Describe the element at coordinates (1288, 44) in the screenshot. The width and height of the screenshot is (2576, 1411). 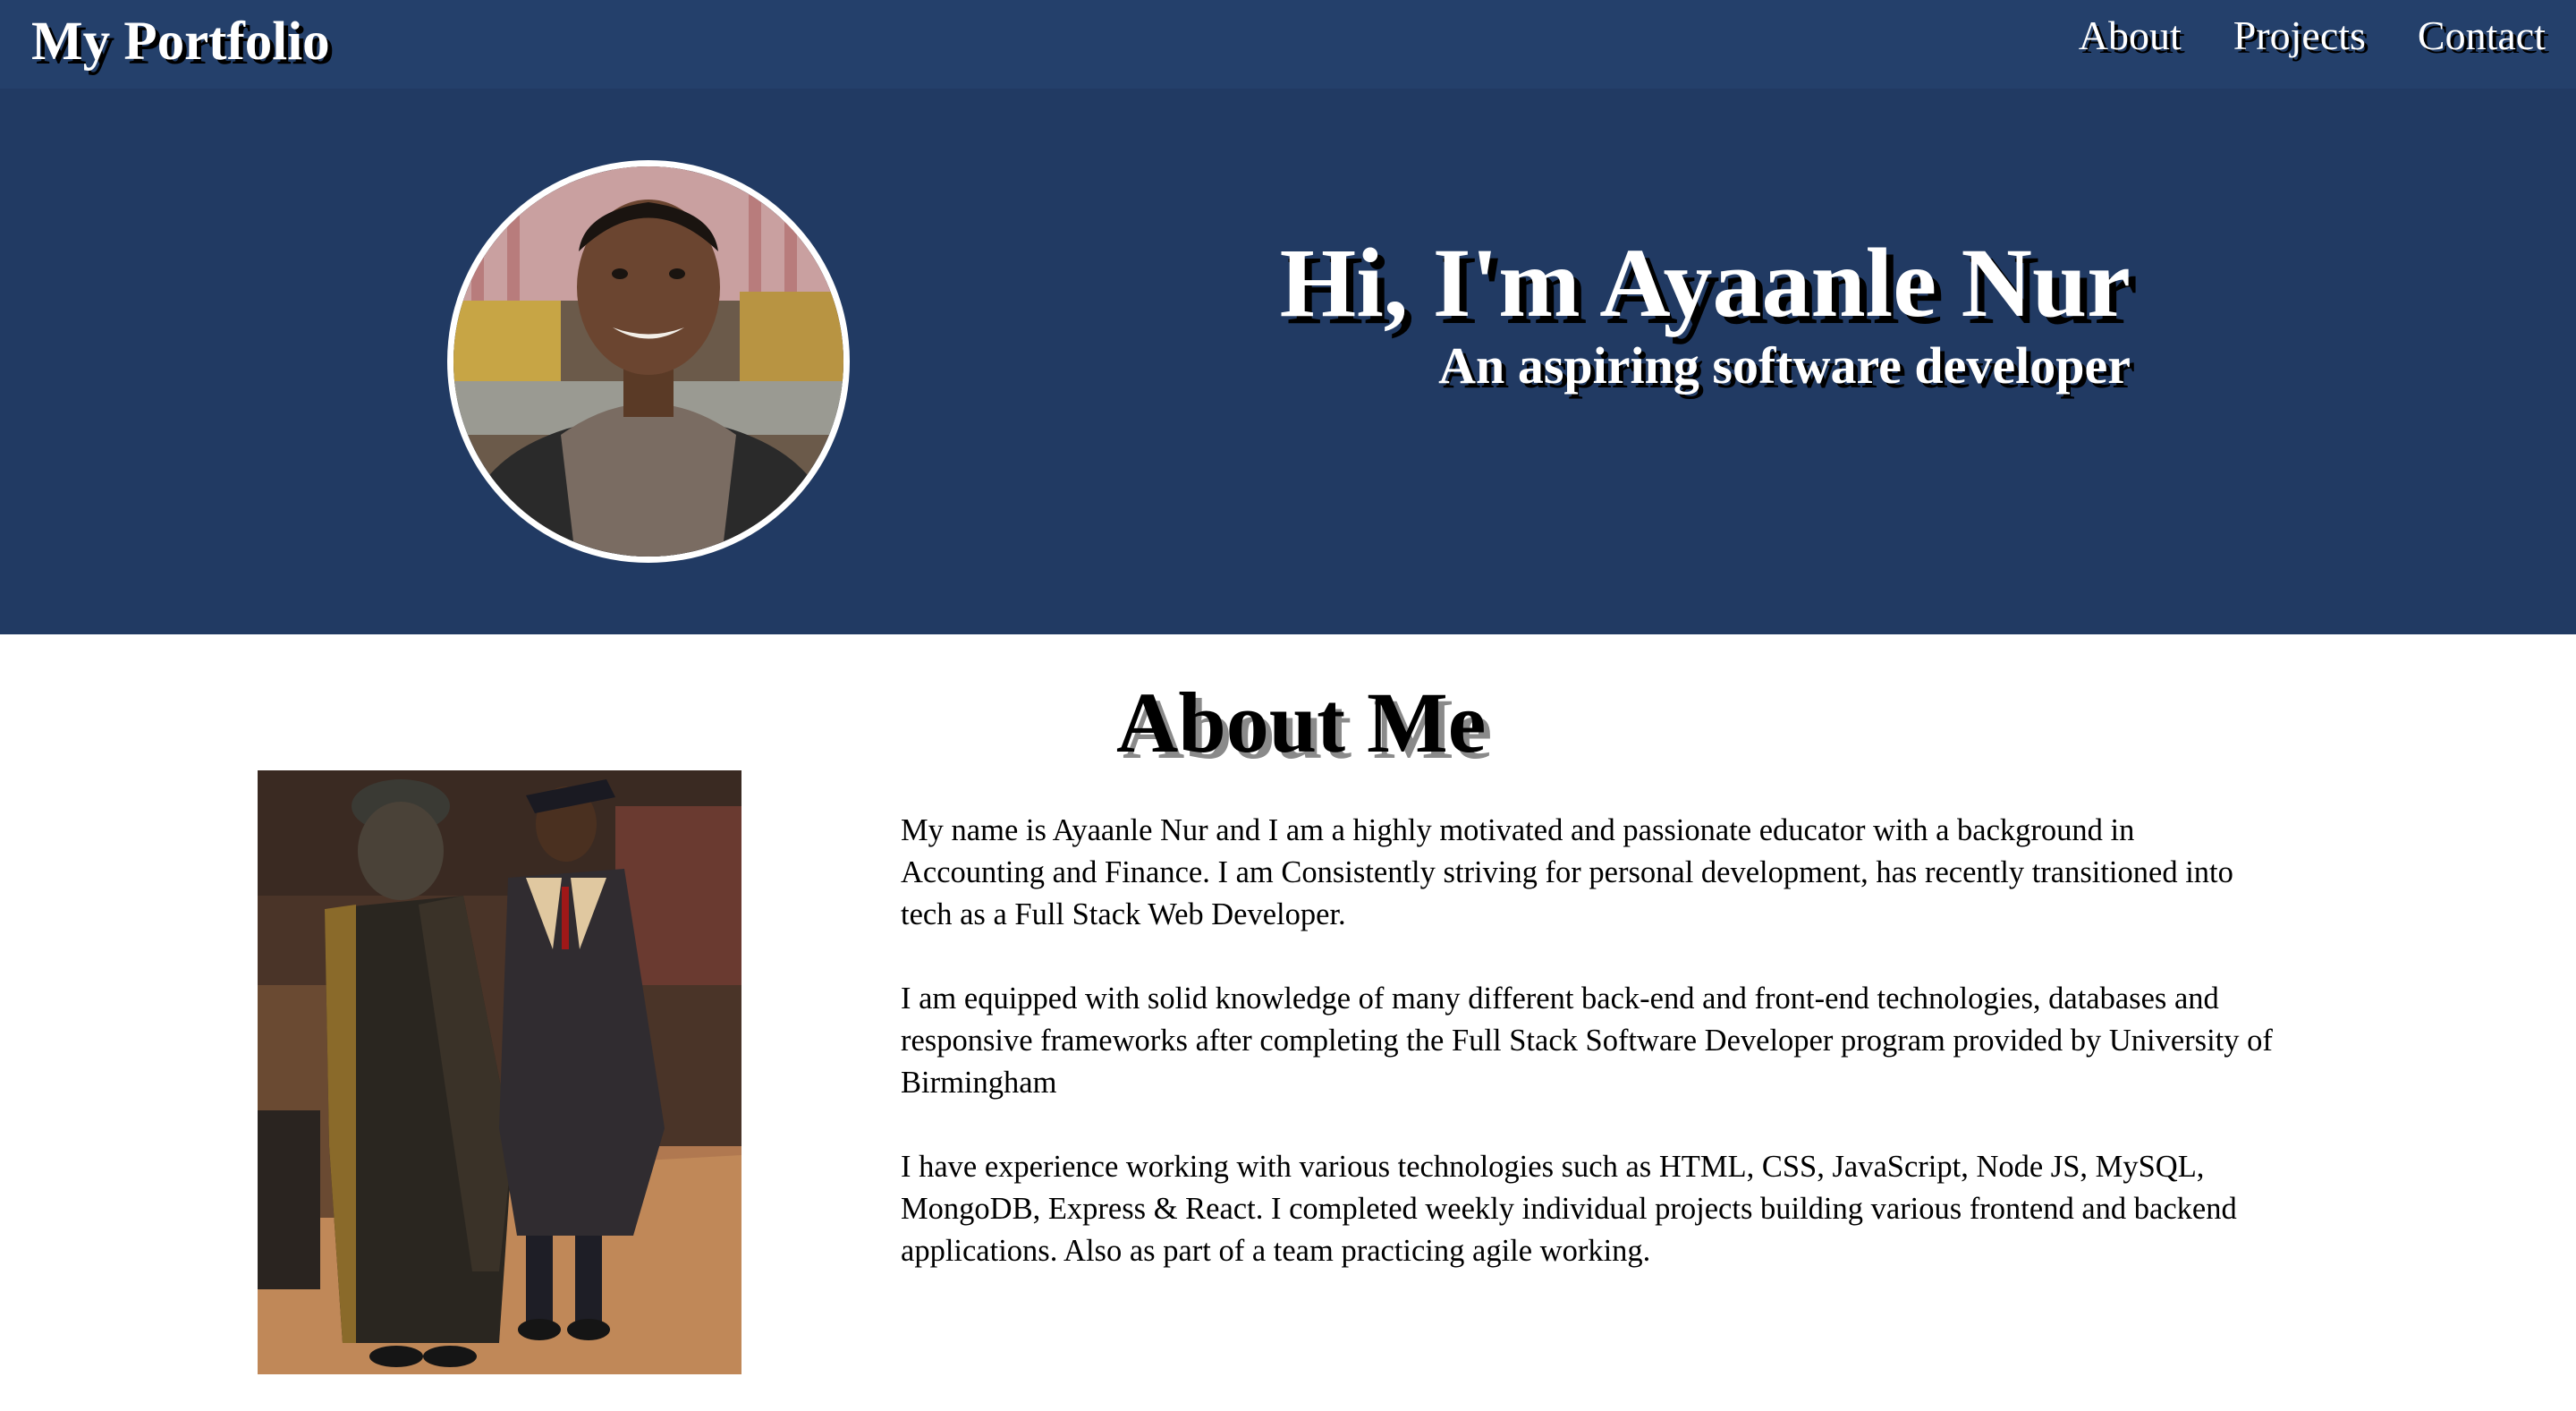
I see `navbar: My Portfolio About Projects Contact` at that location.